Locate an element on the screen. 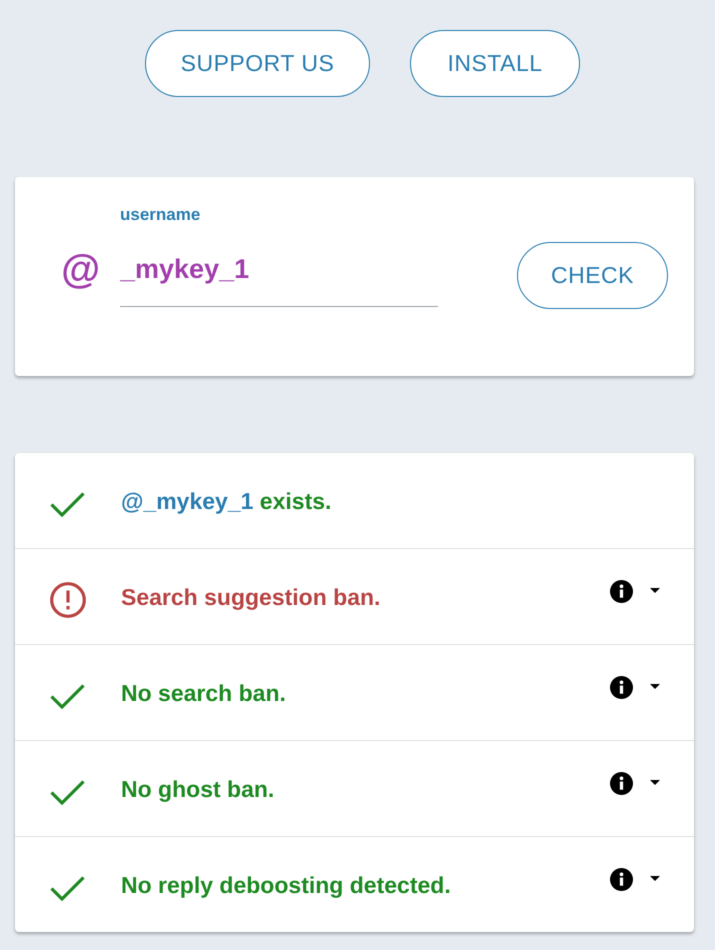 The height and width of the screenshot is (950, 715). check-button: CHECK is located at coordinates (592, 275).